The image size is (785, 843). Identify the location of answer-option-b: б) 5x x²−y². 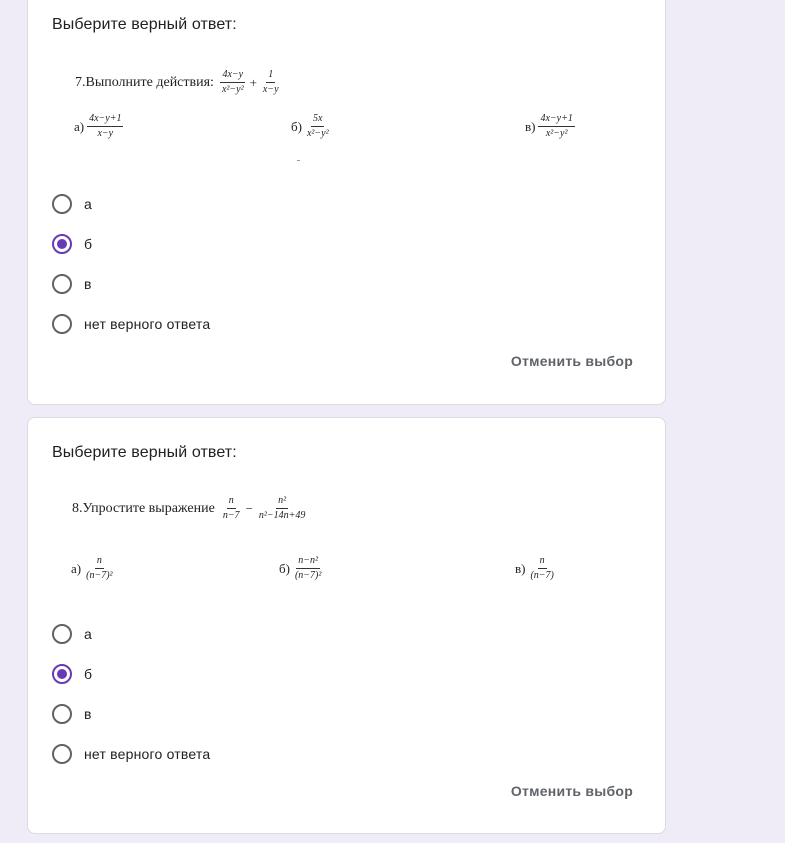
(310, 126).